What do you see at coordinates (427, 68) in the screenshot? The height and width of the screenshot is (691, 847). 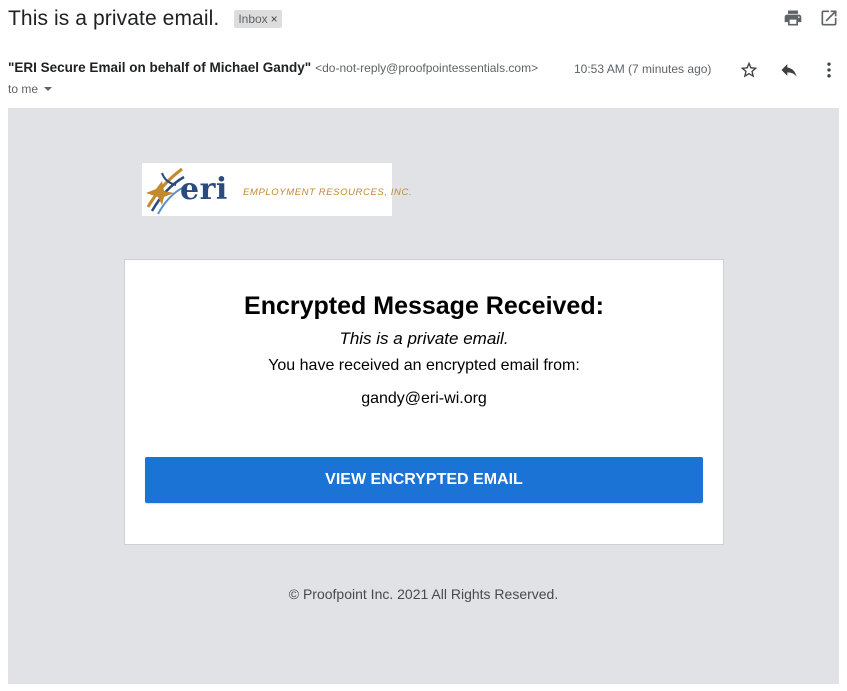 I see `sender-email: <do-not-reply@proofpointessentials.com>` at bounding box center [427, 68].